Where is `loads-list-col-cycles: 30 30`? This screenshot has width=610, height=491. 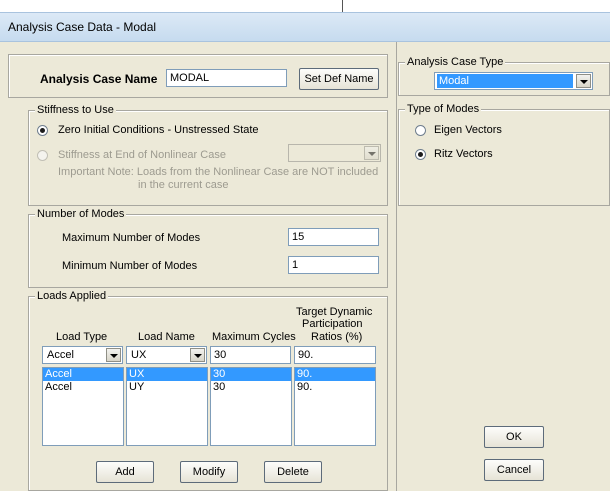 loads-list-col-cycles: 30 30 is located at coordinates (251, 406).